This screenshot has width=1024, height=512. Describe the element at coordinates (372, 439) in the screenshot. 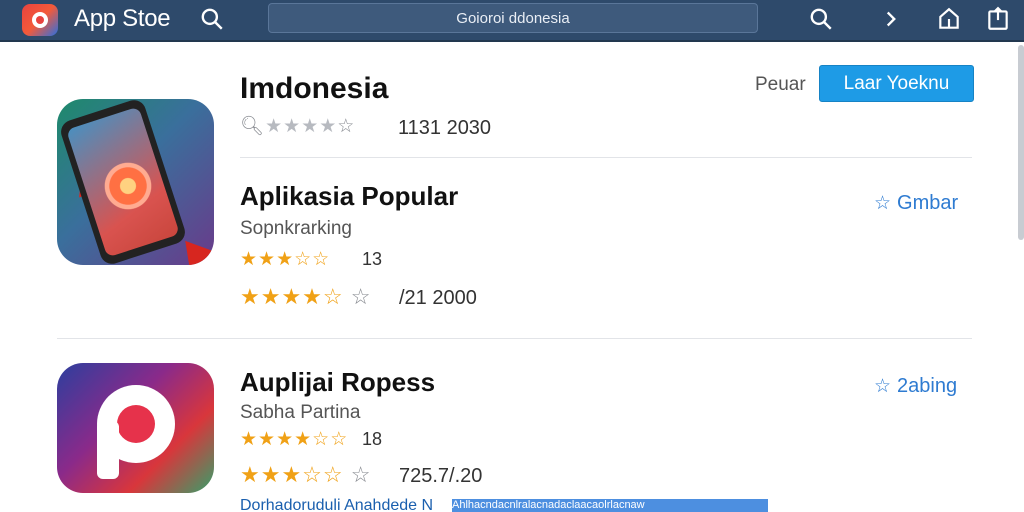

I see `app-small-count: 18` at that location.